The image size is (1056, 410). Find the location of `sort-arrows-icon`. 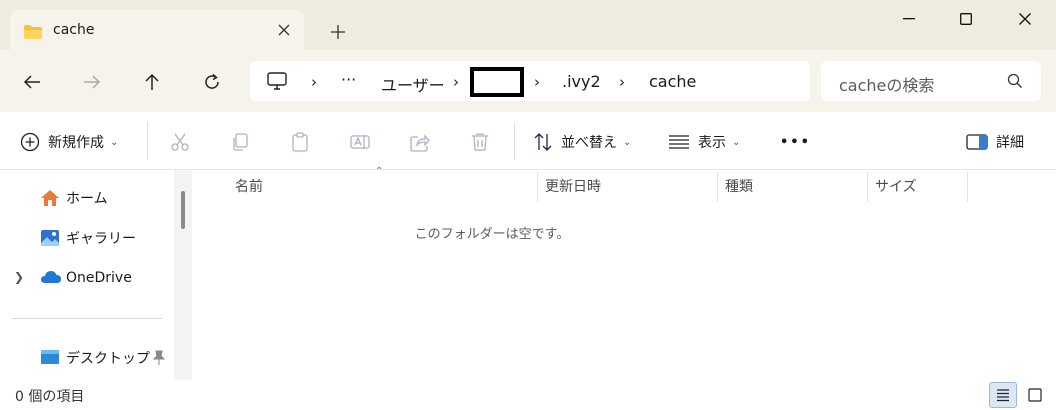

sort-arrows-icon is located at coordinates (543, 142).